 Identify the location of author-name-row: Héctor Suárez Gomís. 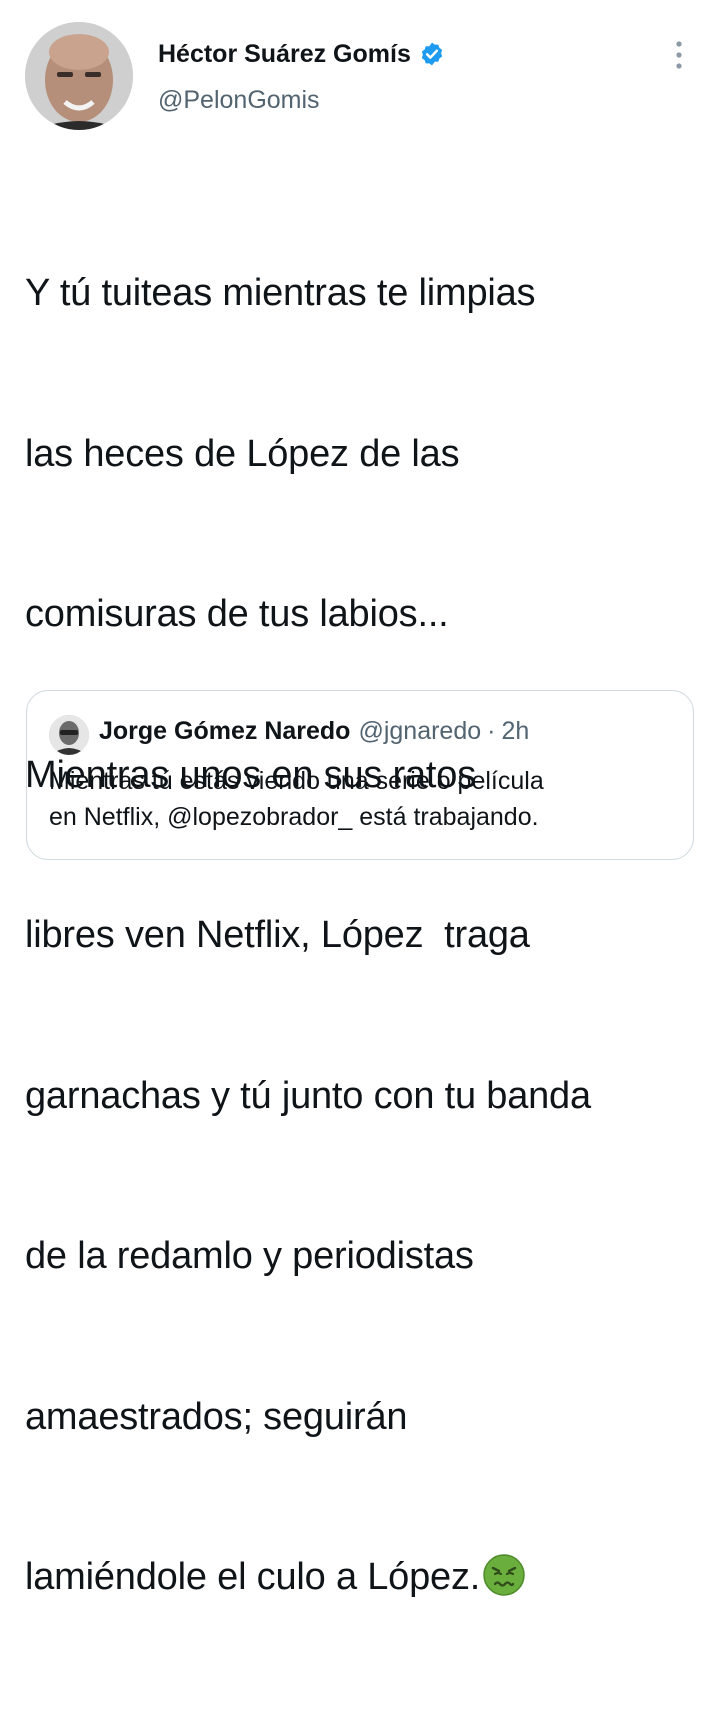
(301, 54).